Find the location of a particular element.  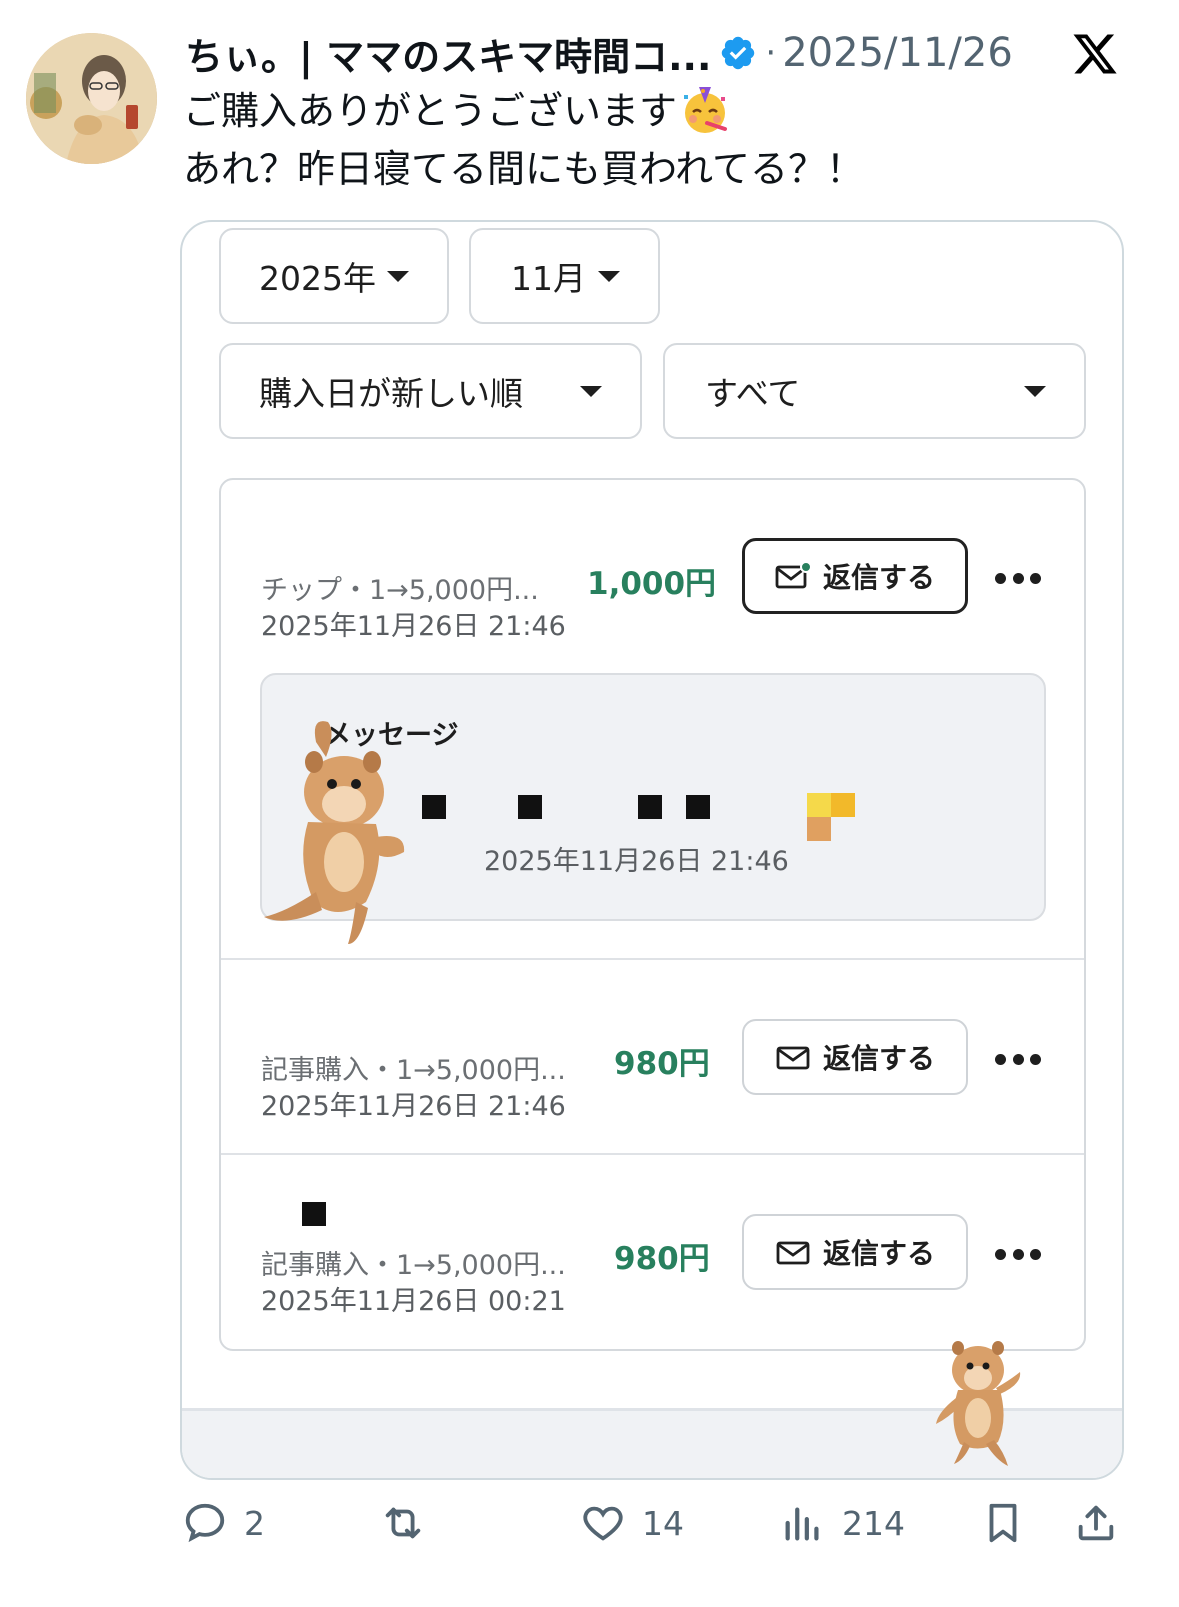

year-dropdown: 2025年 is located at coordinates (334, 276).